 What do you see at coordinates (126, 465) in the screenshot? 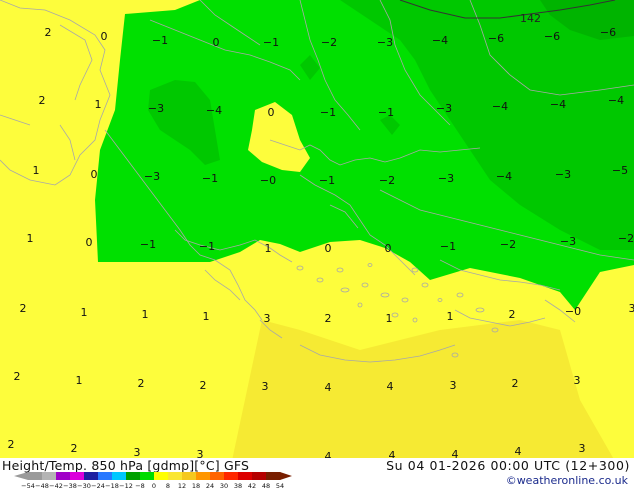
I see `map-title: Height/Temp. 850 hPa [gdmp][°C] GFS` at bounding box center [126, 465].